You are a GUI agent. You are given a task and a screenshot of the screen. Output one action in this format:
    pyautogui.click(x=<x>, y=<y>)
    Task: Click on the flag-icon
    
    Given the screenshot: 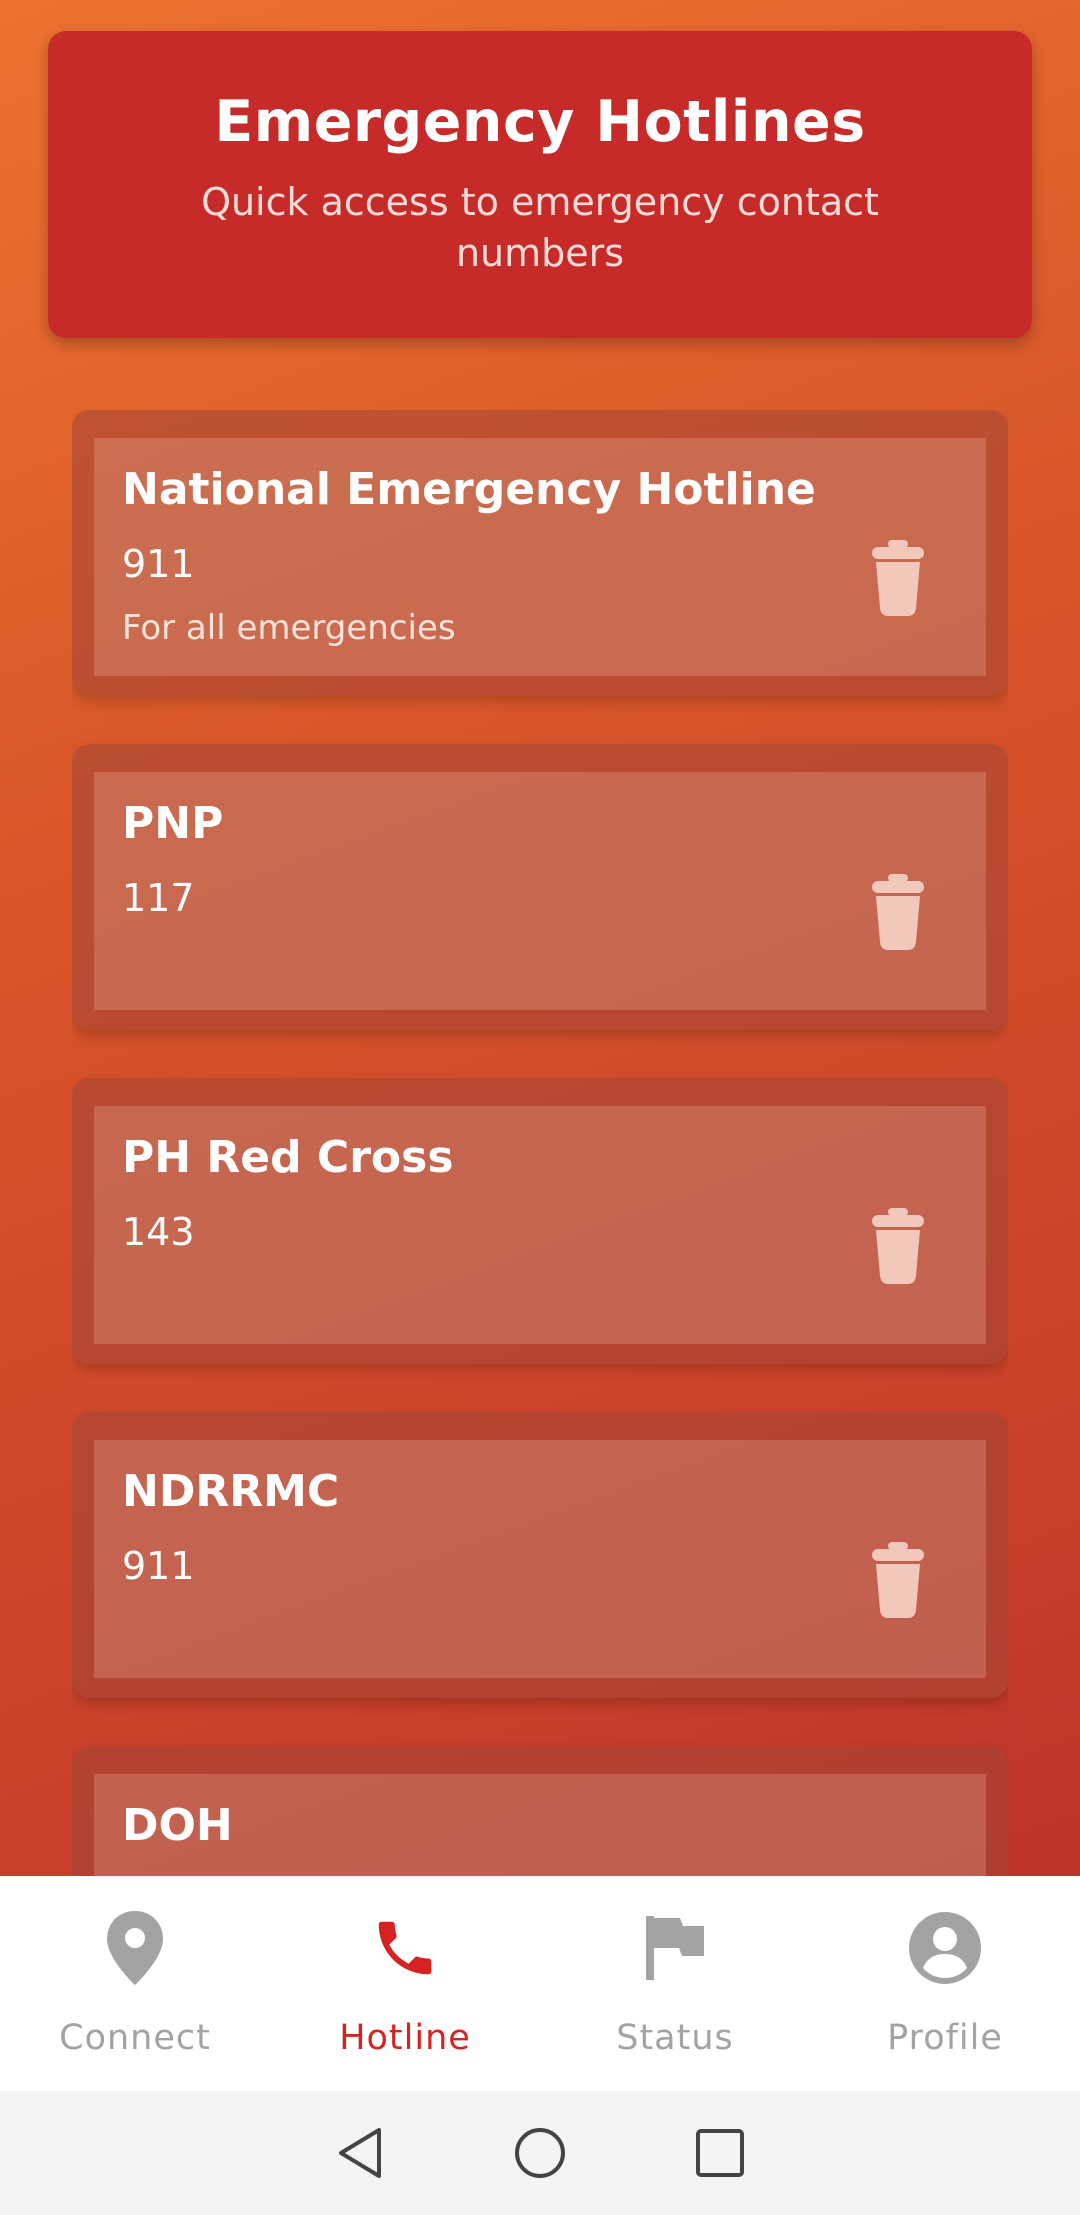 What is the action you would take?
    pyautogui.click(x=675, y=1948)
    